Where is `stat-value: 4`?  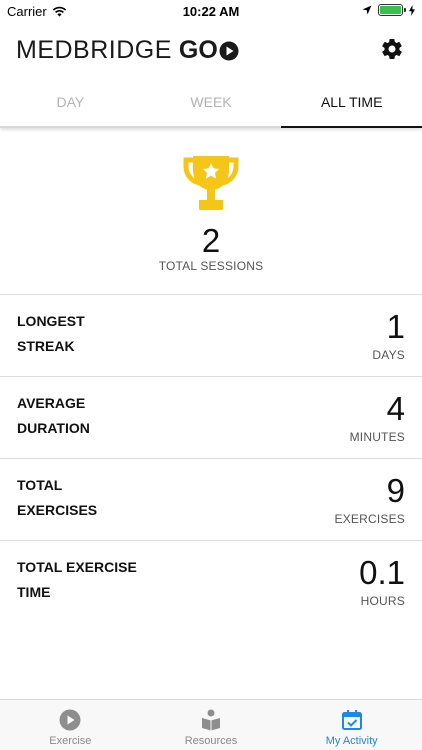 stat-value: 4 is located at coordinates (395, 408).